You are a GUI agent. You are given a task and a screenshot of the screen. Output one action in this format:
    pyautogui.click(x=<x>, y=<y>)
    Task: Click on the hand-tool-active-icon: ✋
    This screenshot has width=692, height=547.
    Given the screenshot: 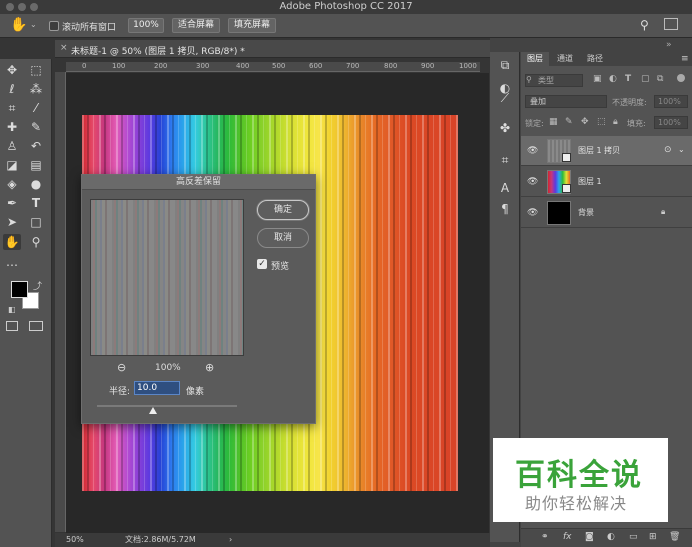 What is the action you would take?
    pyautogui.click(x=12, y=242)
    